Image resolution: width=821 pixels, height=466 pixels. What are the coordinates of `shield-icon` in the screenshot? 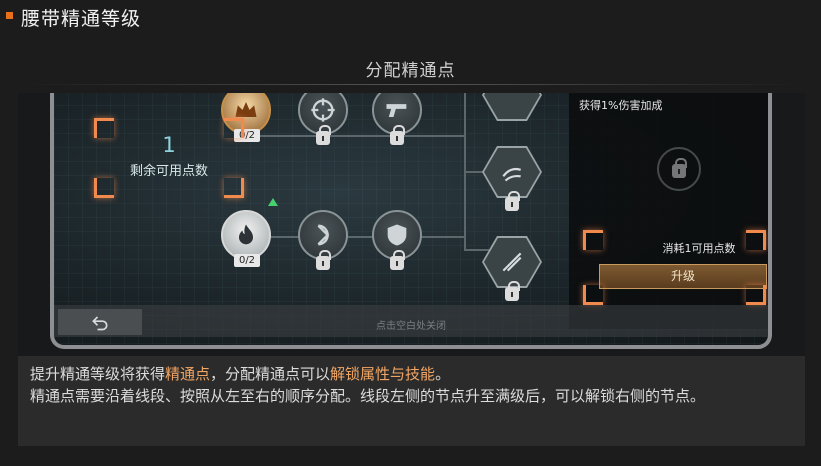 It's located at (397, 235).